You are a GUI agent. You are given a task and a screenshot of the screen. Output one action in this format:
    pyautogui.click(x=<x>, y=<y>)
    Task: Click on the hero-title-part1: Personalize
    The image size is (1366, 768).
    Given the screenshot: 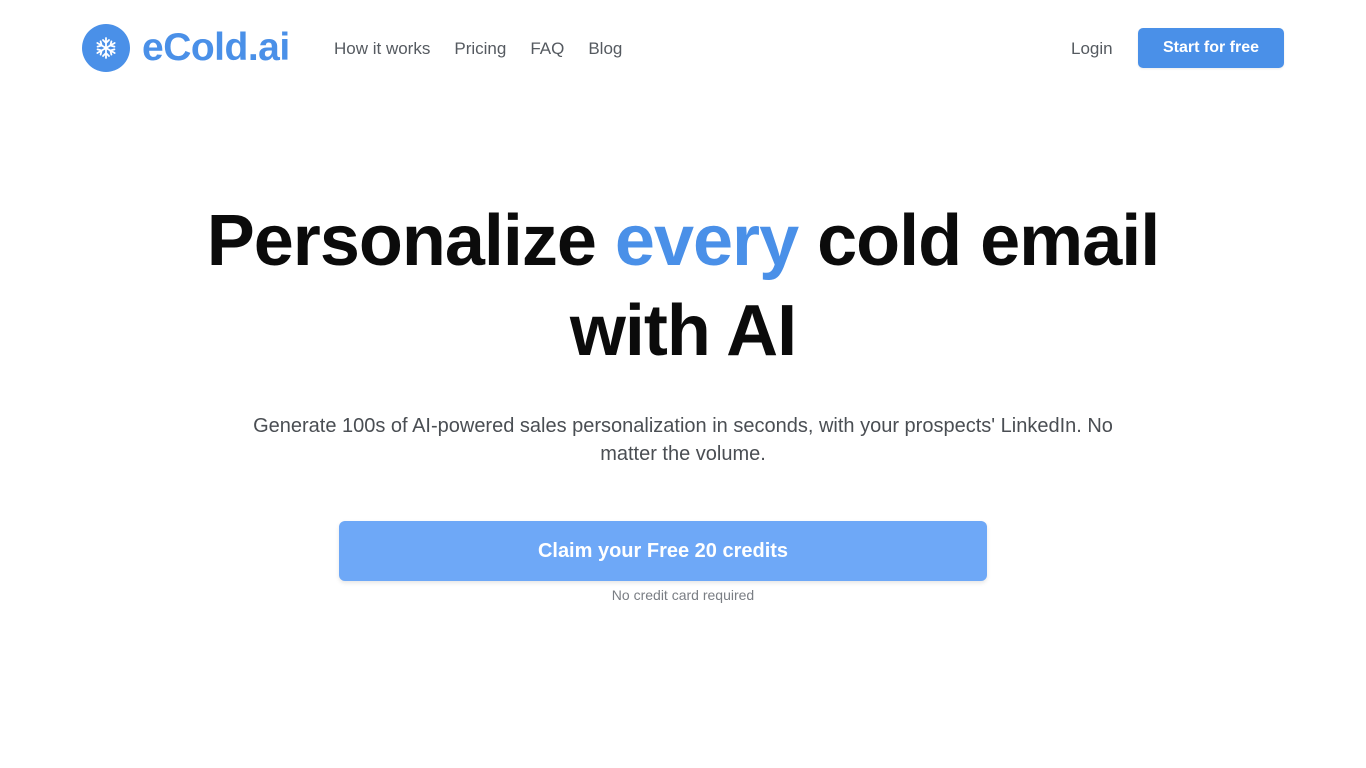 What is the action you would take?
    pyautogui.click(x=410, y=241)
    